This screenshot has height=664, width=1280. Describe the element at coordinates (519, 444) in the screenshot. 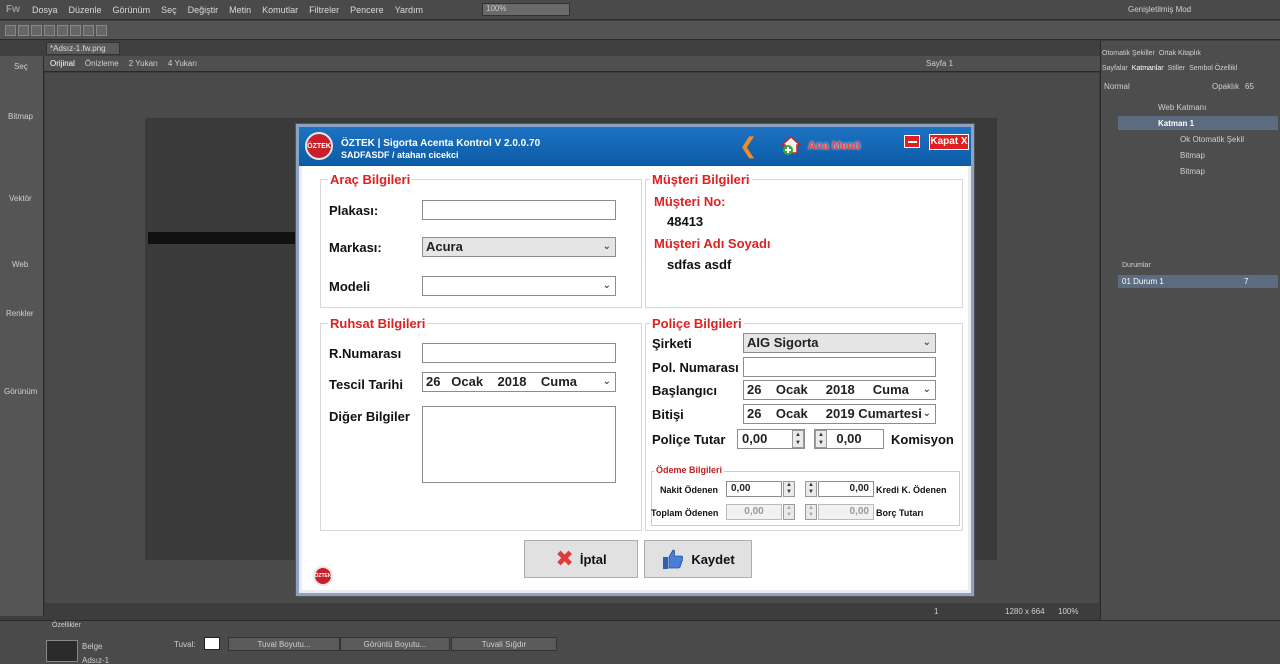

I see `other-info-textarea` at that location.